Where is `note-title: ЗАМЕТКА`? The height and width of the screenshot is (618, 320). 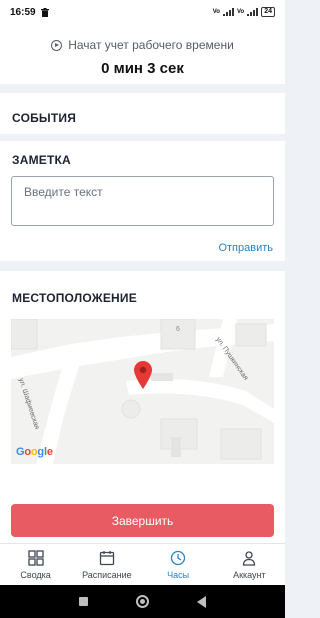 note-title: ЗАМЕТКА is located at coordinates (41, 160).